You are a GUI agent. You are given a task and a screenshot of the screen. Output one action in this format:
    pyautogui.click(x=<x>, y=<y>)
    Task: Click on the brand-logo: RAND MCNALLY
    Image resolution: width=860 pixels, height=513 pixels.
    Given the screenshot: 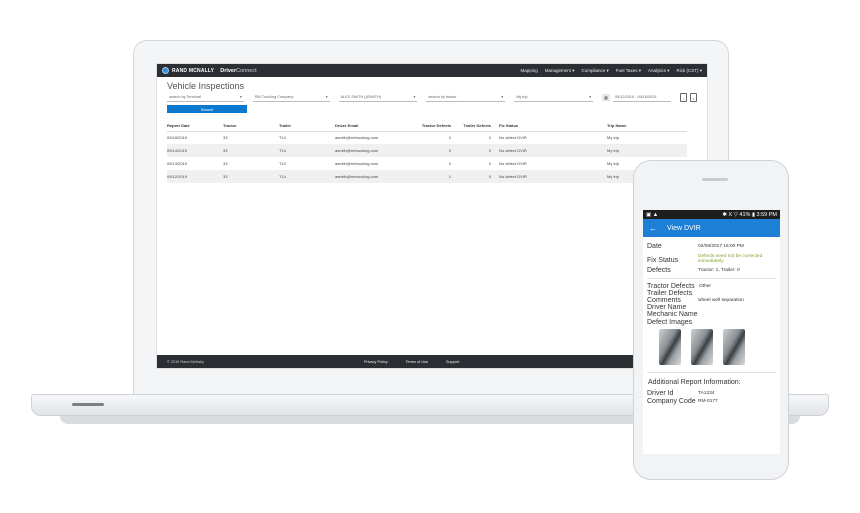 What is the action you would take?
    pyautogui.click(x=188, y=70)
    